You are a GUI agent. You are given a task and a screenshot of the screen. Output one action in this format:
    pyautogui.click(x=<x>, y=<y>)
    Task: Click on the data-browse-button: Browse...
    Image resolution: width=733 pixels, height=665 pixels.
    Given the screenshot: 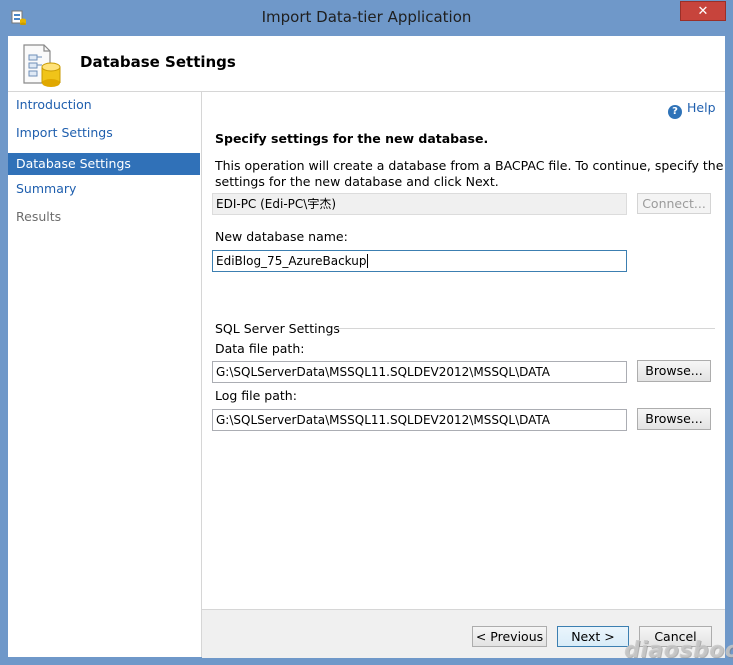 What is the action you would take?
    pyautogui.click(x=674, y=371)
    